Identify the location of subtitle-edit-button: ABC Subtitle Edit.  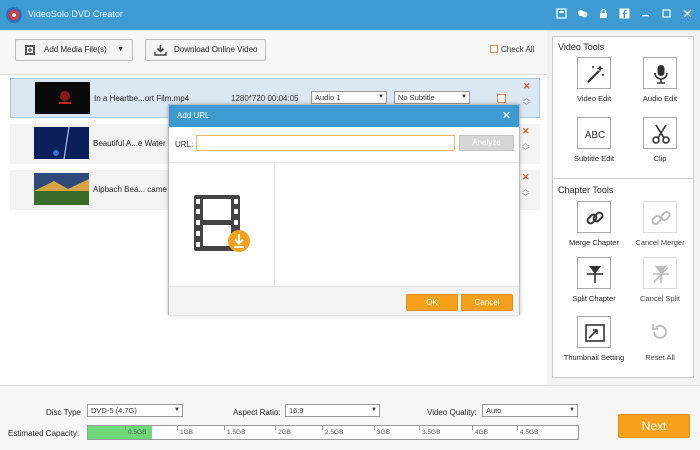
(594, 140).